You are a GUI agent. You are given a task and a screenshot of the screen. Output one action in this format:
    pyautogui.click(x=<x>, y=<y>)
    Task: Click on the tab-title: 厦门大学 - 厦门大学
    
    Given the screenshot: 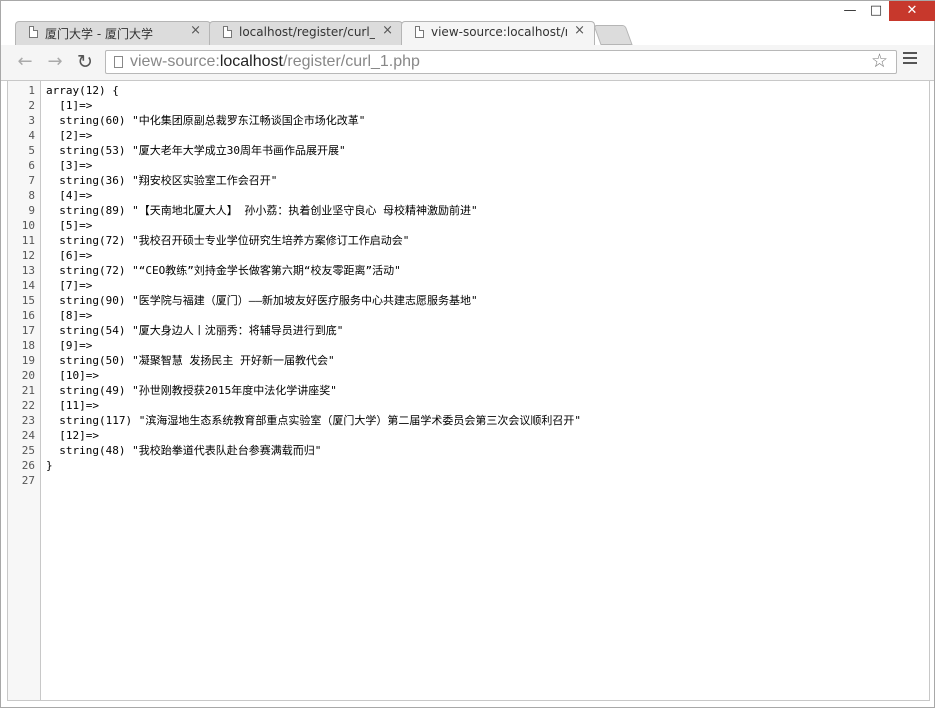 What is the action you would take?
    pyautogui.click(x=99, y=34)
    